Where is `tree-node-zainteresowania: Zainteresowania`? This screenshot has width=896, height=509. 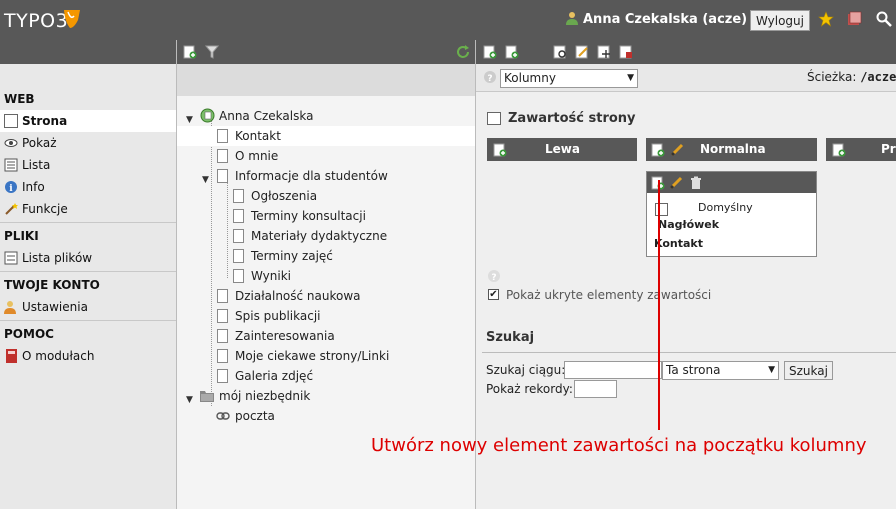
tree-node-zainteresowania: Zainteresowania is located at coordinates (326, 336).